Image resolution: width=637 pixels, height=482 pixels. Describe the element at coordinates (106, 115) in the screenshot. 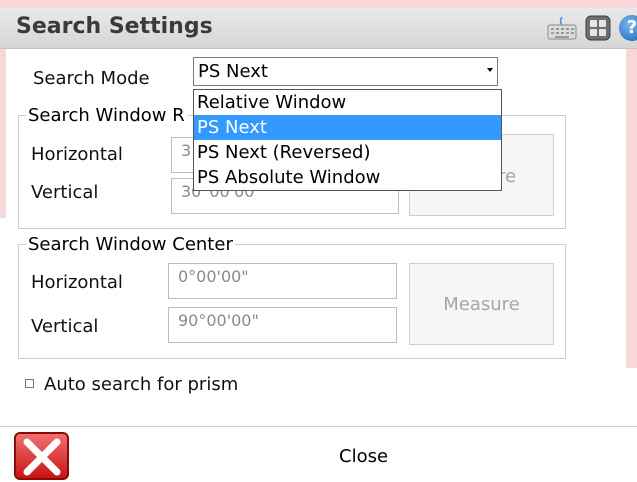

I see `search-window-range-title: Search Window R` at that location.